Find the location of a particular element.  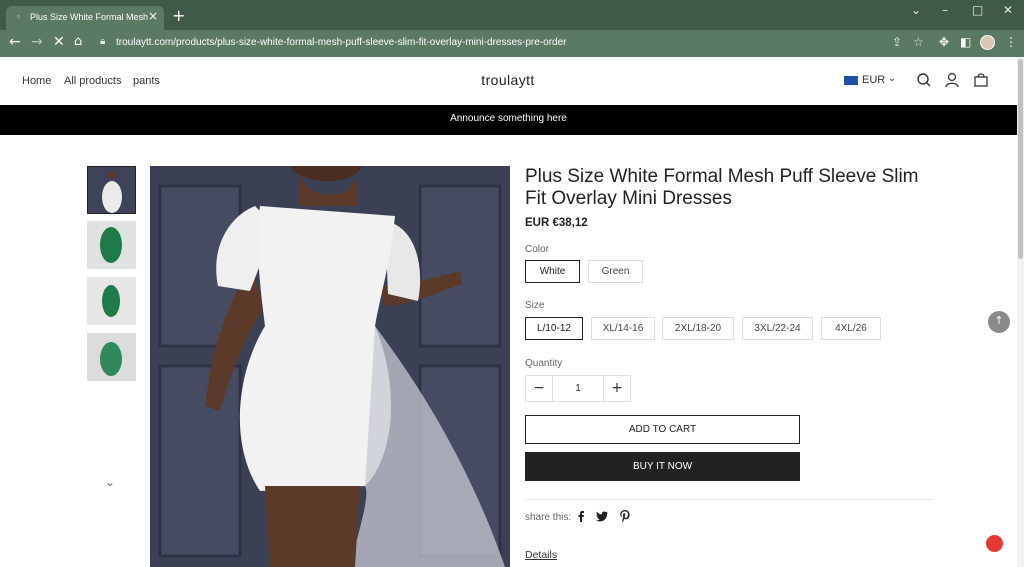

minimize-icon: – is located at coordinates (945, 10).